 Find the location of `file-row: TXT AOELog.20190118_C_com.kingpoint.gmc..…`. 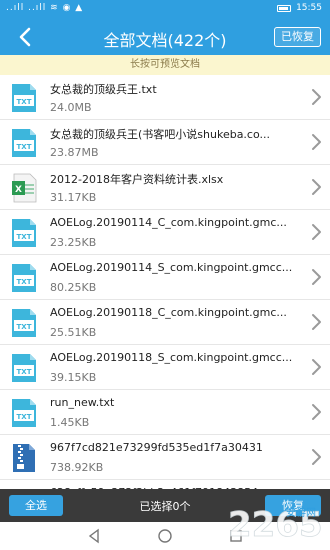

file-row: TXT AOELog.20190118_C_com.kingpoint.gmc..… is located at coordinates (165, 322).